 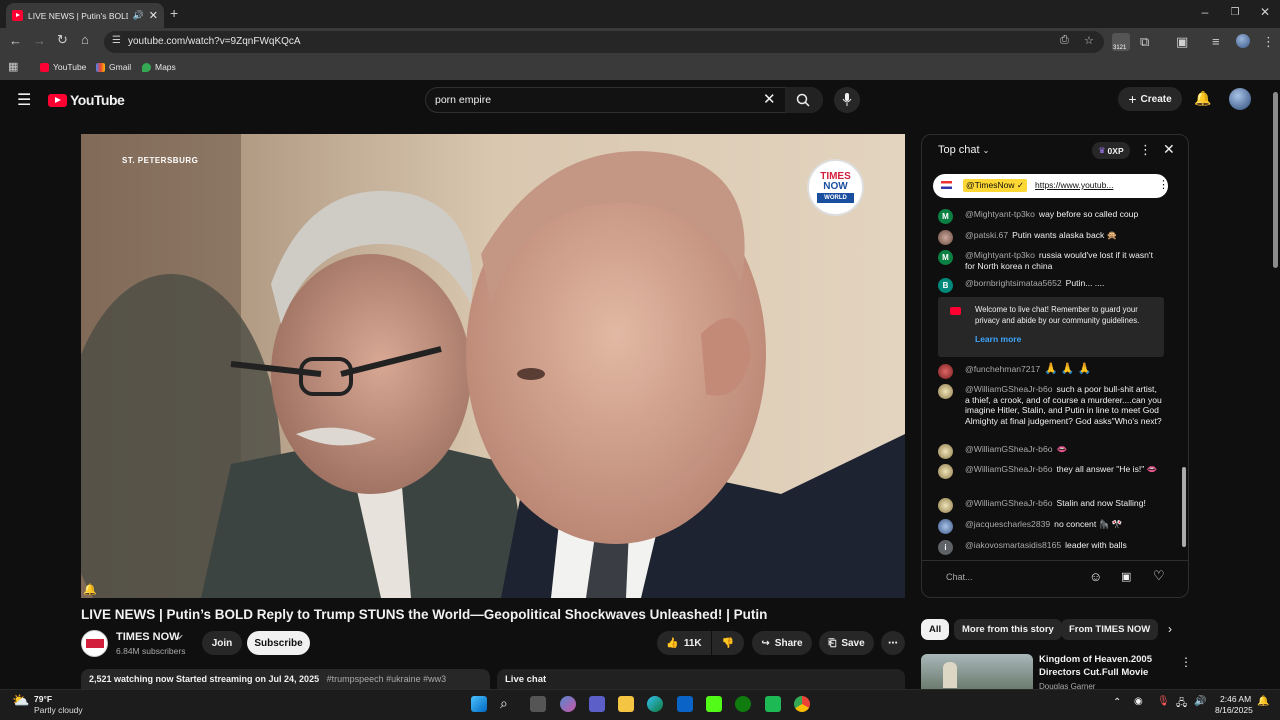 I want to click on pinned-more-icon: ⋮, so click(x=1163, y=184).